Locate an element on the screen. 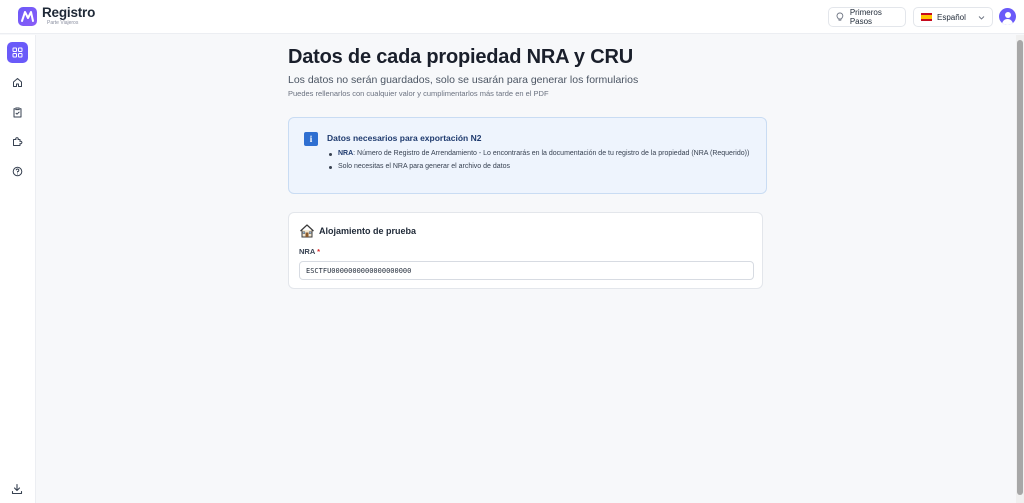  page-title: Datos de cada propiedad NRA y CRU is located at coordinates (460, 57).